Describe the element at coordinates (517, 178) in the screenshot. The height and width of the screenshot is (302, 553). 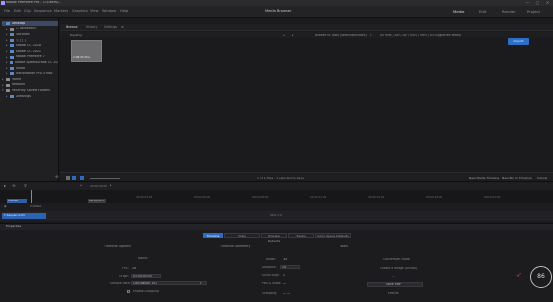
I see `new-bin-button: New Bin in Timeline` at that location.